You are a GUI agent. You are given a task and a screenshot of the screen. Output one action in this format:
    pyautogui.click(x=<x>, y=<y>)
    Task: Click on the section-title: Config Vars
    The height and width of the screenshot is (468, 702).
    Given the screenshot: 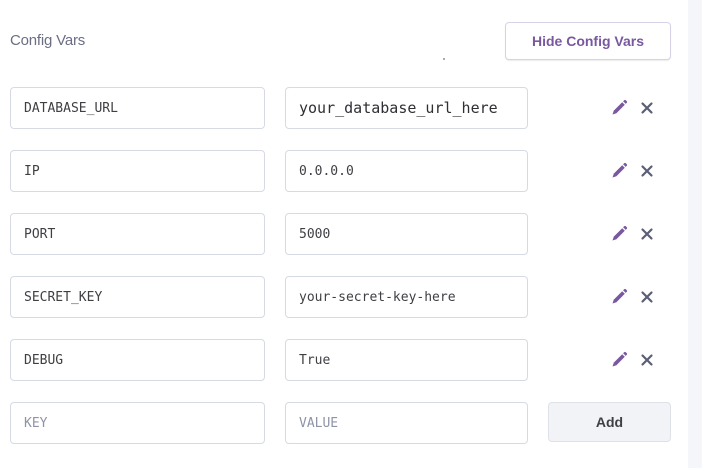 What is the action you would take?
    pyautogui.click(x=48, y=40)
    